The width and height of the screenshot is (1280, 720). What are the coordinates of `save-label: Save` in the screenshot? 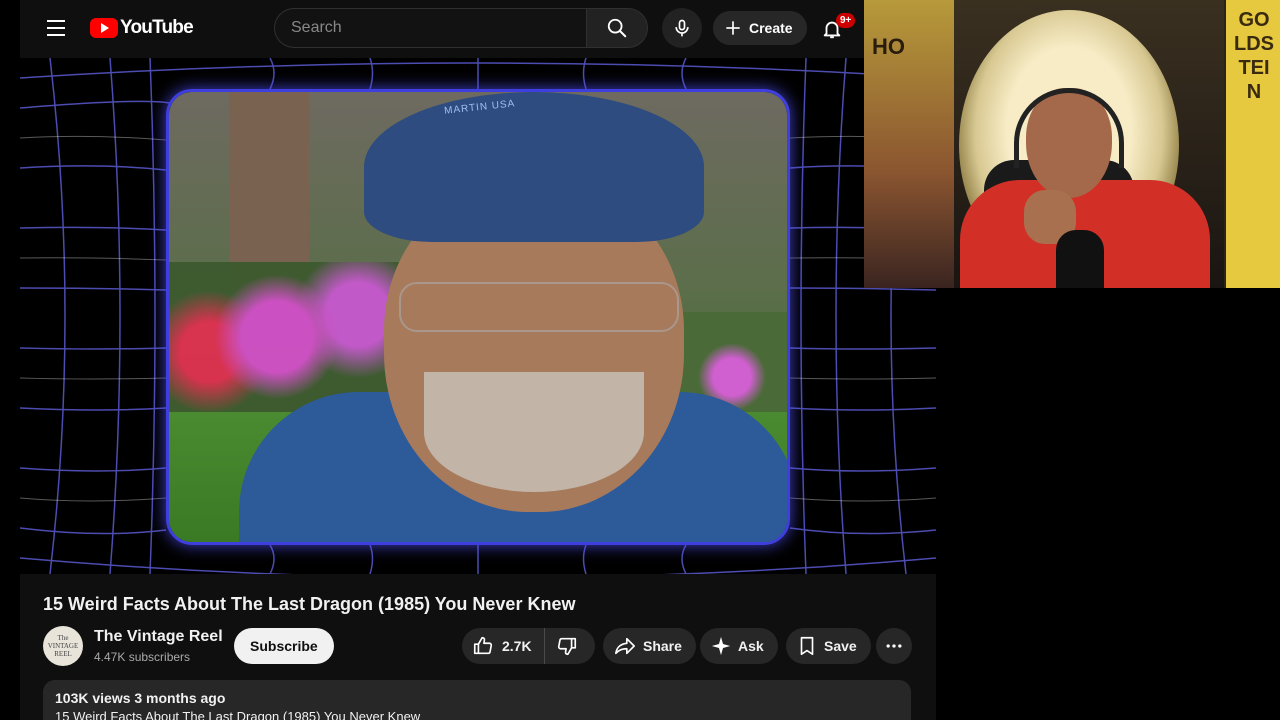 It's located at (840, 646).